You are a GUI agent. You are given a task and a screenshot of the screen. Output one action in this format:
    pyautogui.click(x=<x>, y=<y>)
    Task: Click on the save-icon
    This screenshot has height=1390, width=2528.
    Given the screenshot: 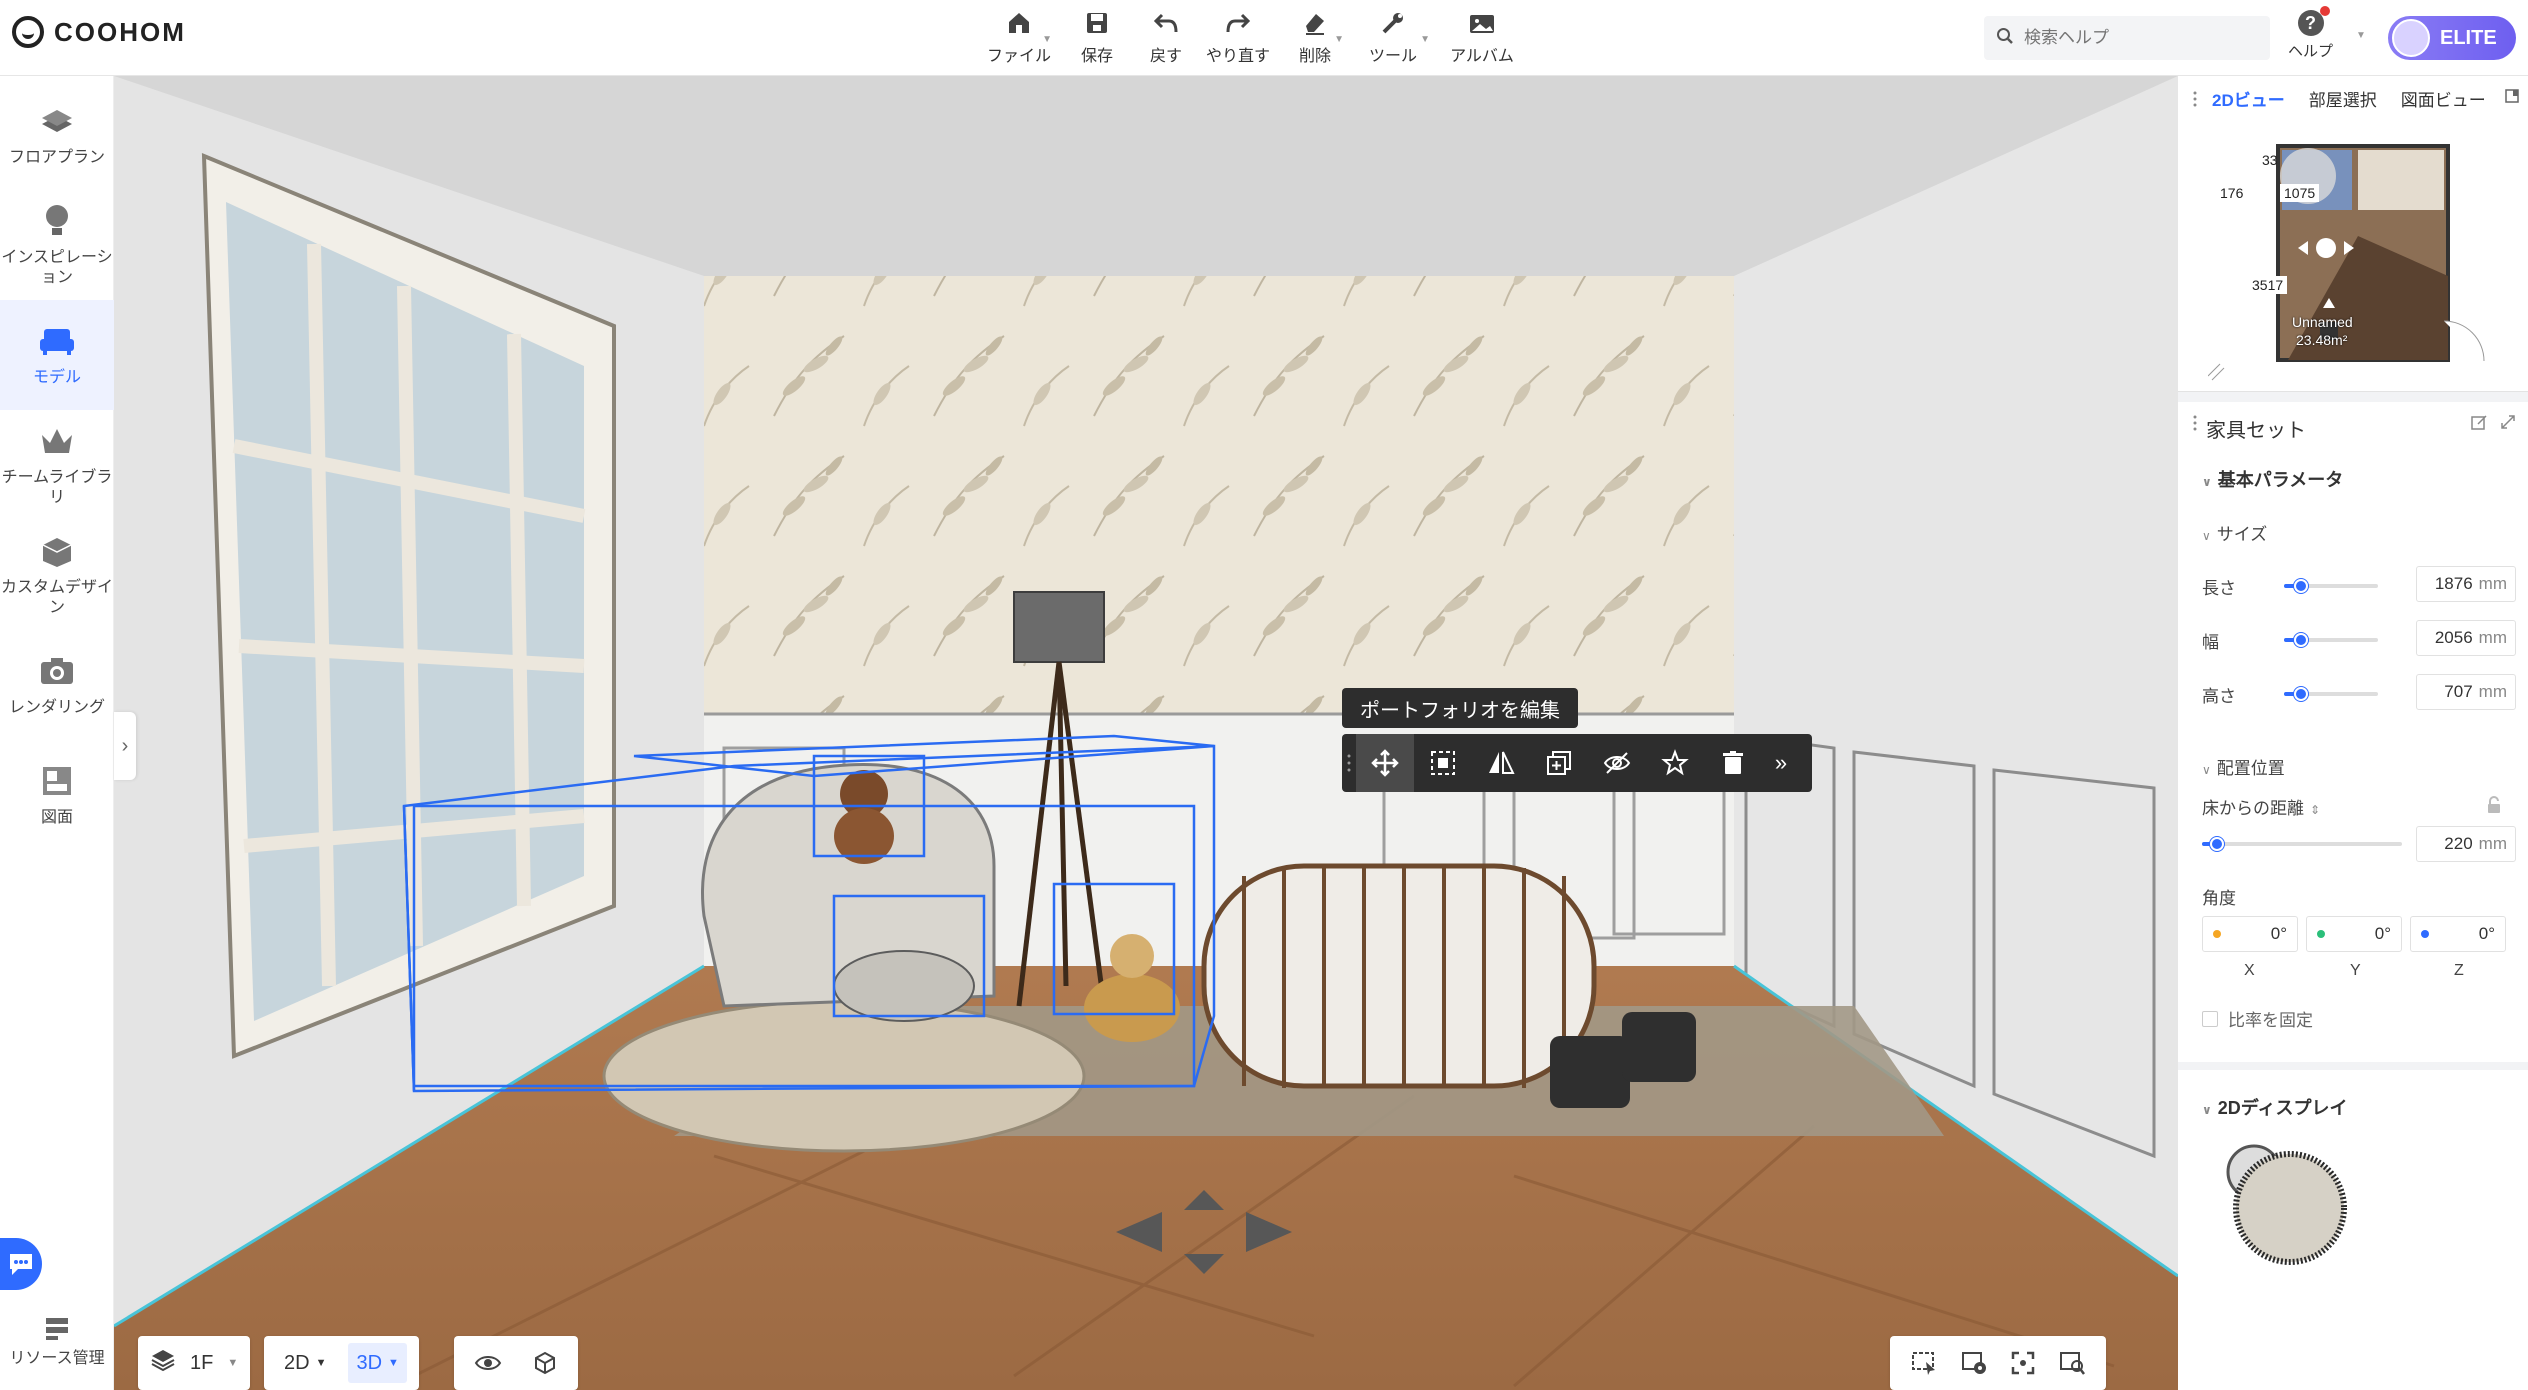 What is the action you would take?
    pyautogui.click(x=1097, y=23)
    